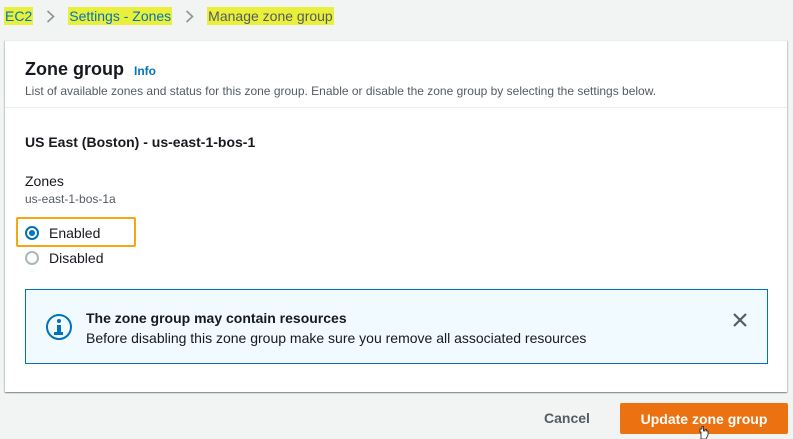 This screenshot has width=793, height=439. Describe the element at coordinates (44, 181) in the screenshot. I see `zones-label: Zones` at that location.